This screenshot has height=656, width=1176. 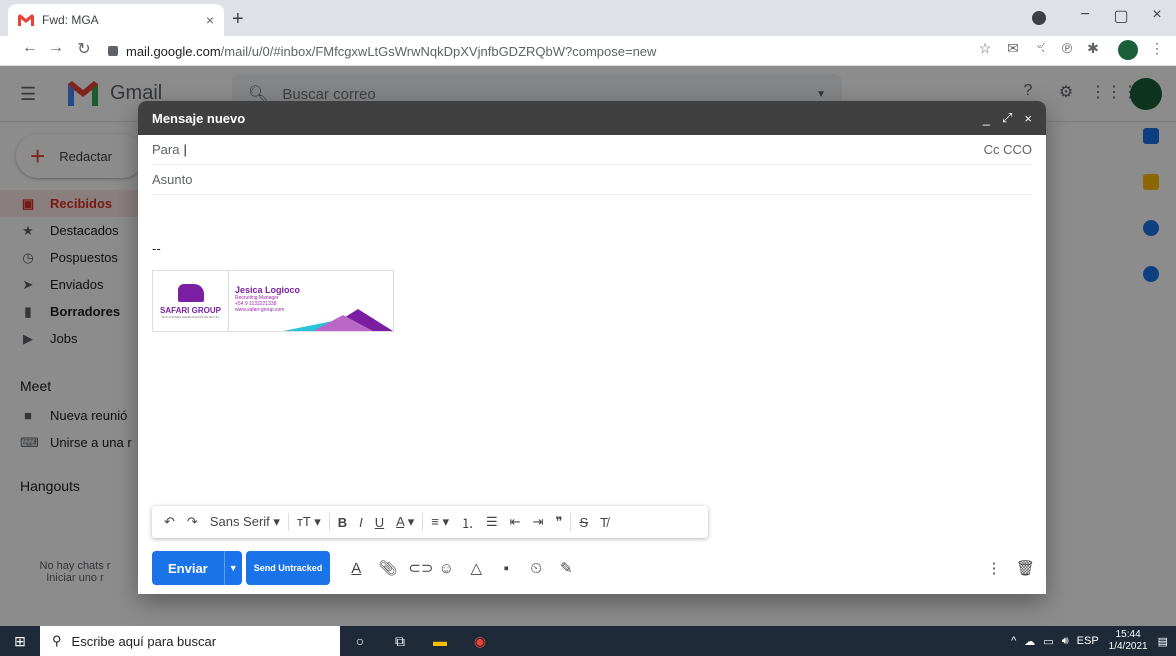 I want to click on tab-title: Fwd: MGA, so click(x=70, y=20).